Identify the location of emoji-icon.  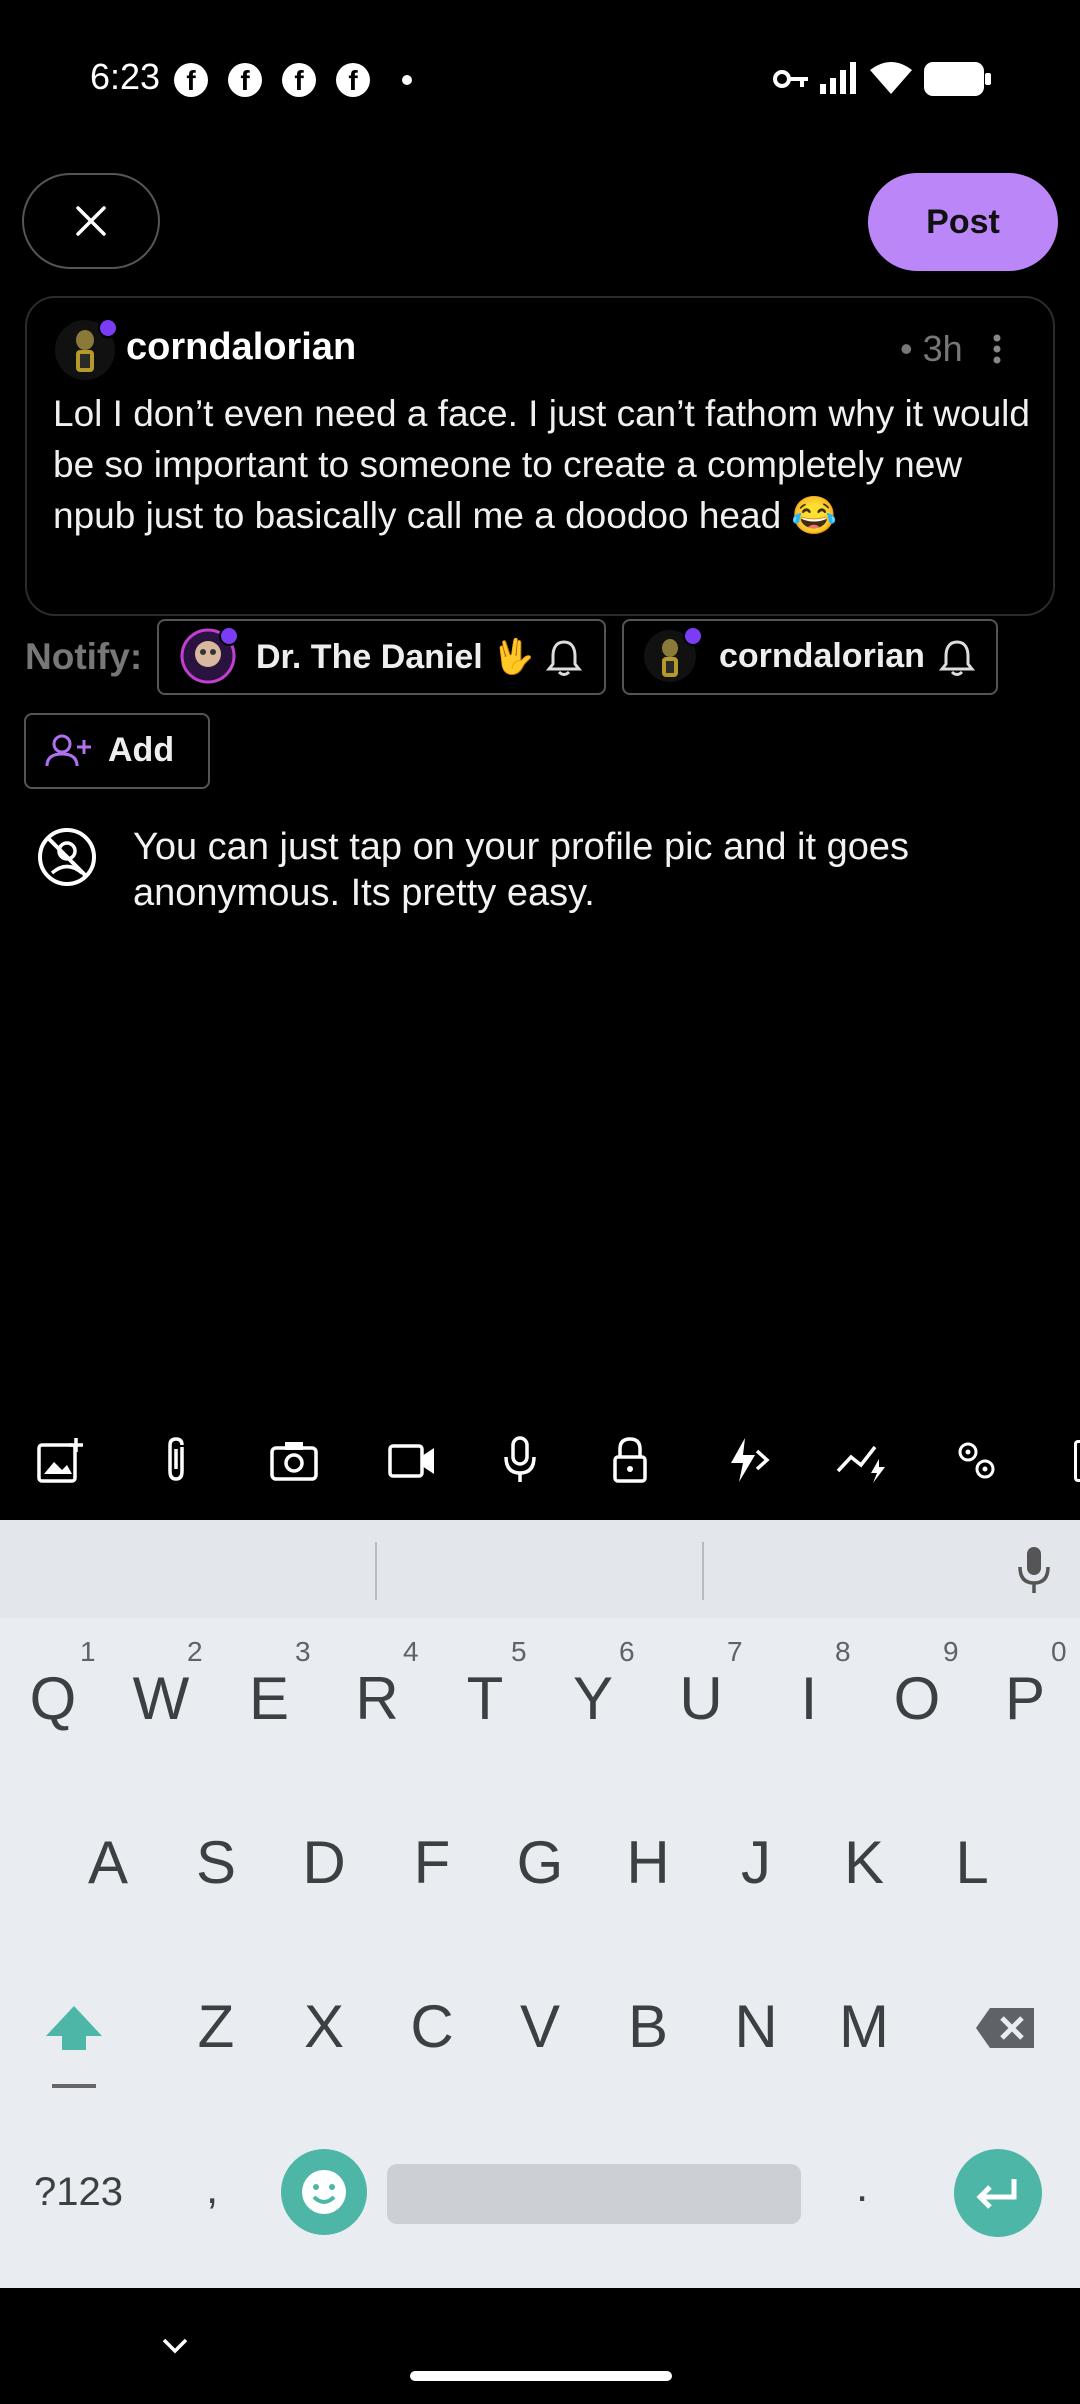
(324, 2192).